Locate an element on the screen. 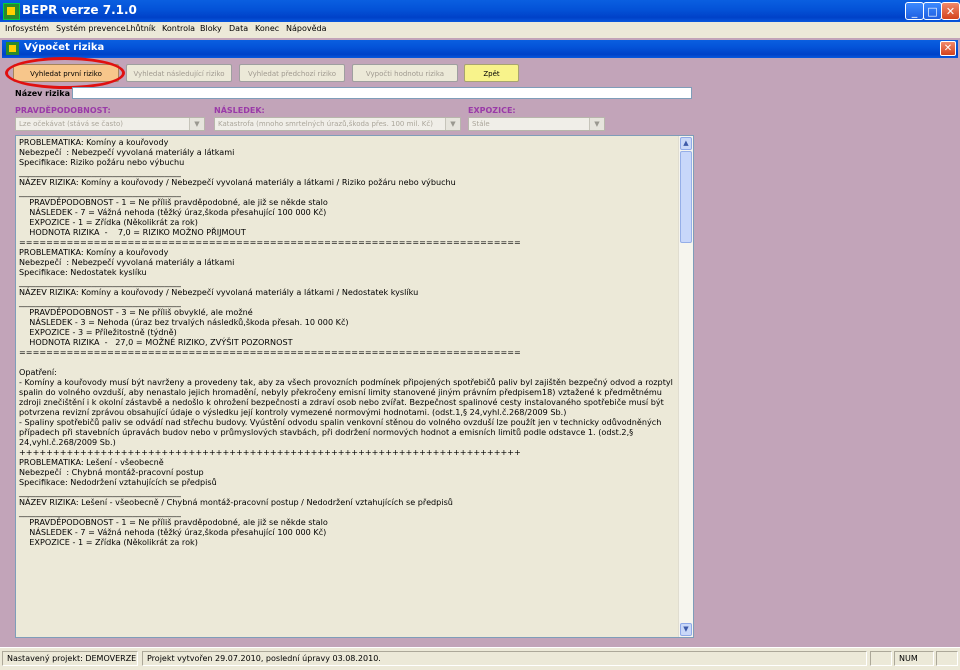  menu-infosystem: Infosystém is located at coordinates (27, 28).